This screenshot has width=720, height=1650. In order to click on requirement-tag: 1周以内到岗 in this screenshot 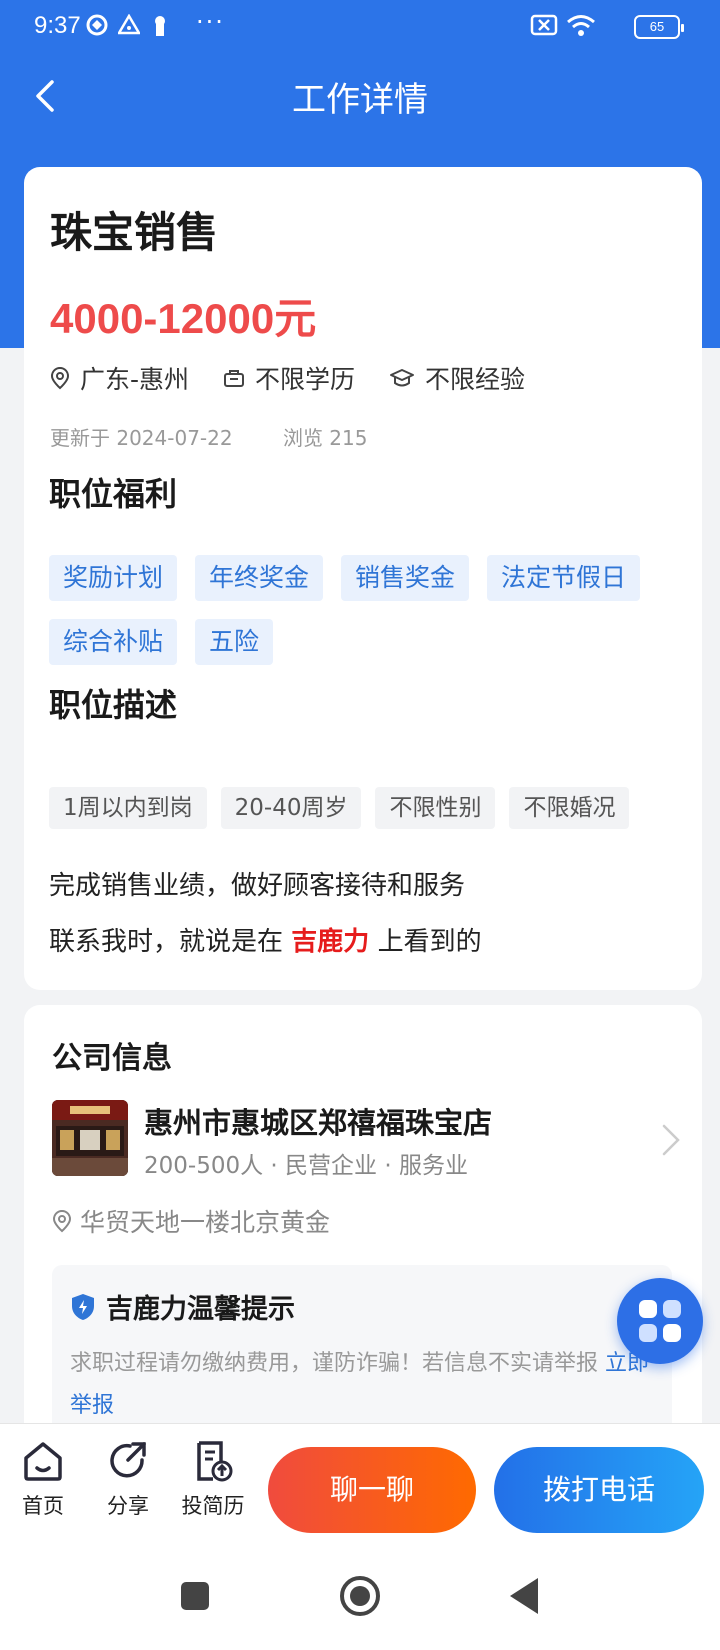, I will do `click(128, 808)`.